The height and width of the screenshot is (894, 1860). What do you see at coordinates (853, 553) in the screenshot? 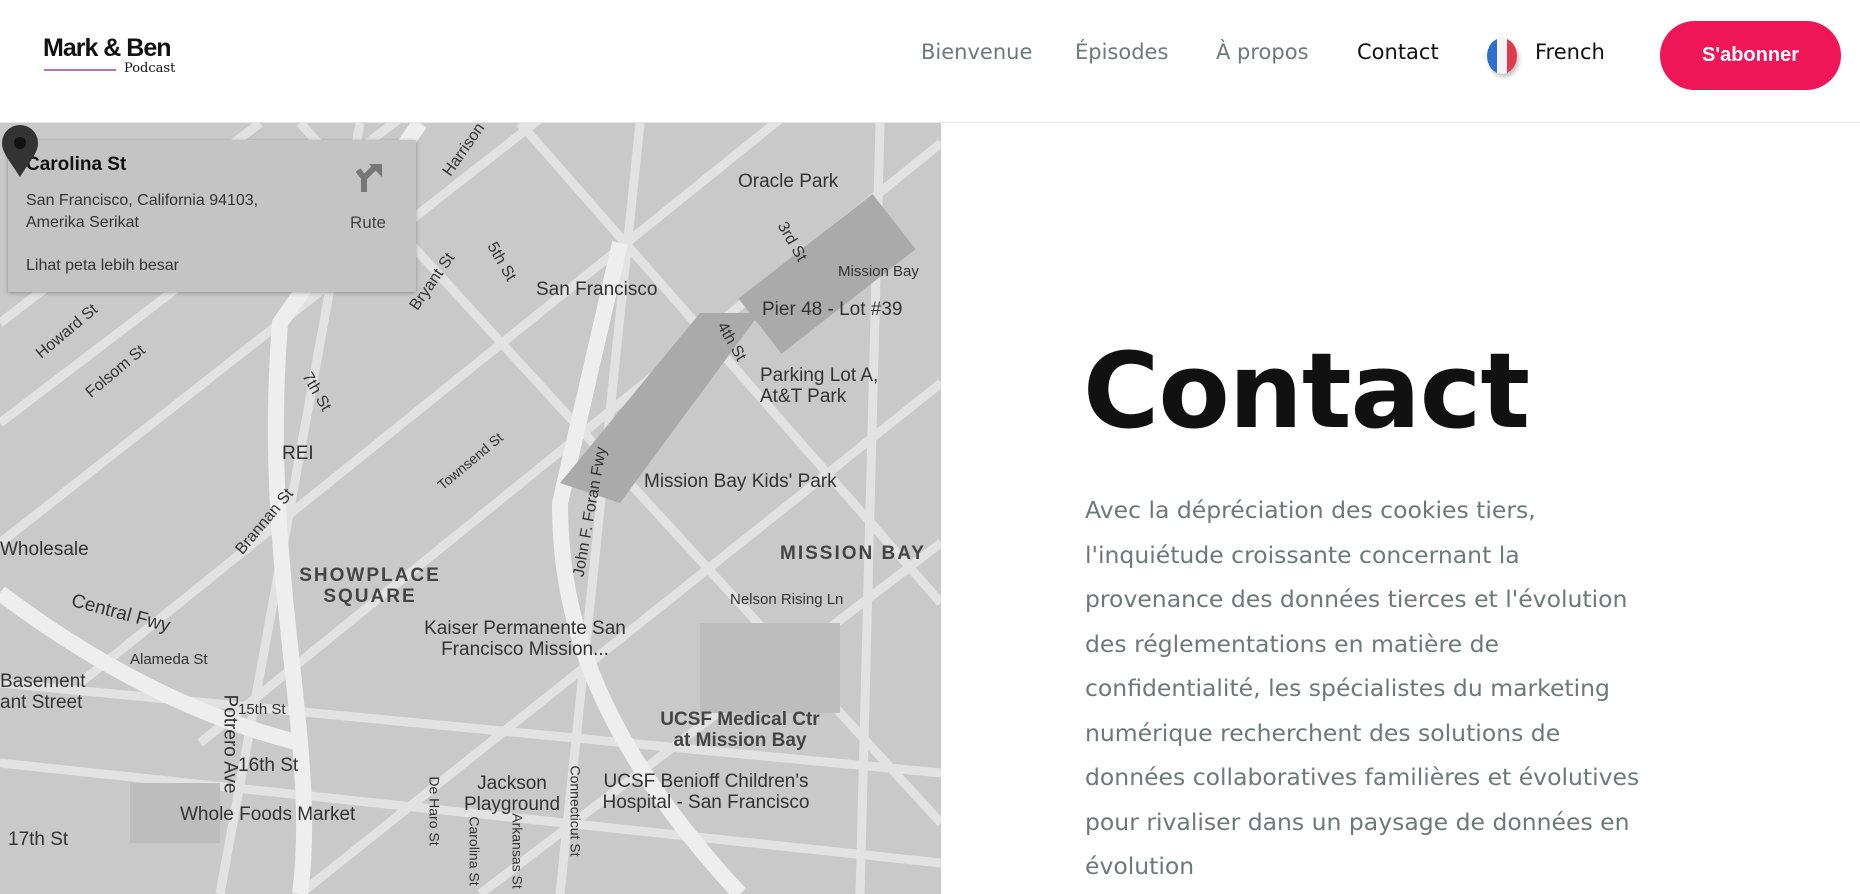
I see `map-label: MISSION BAY` at bounding box center [853, 553].